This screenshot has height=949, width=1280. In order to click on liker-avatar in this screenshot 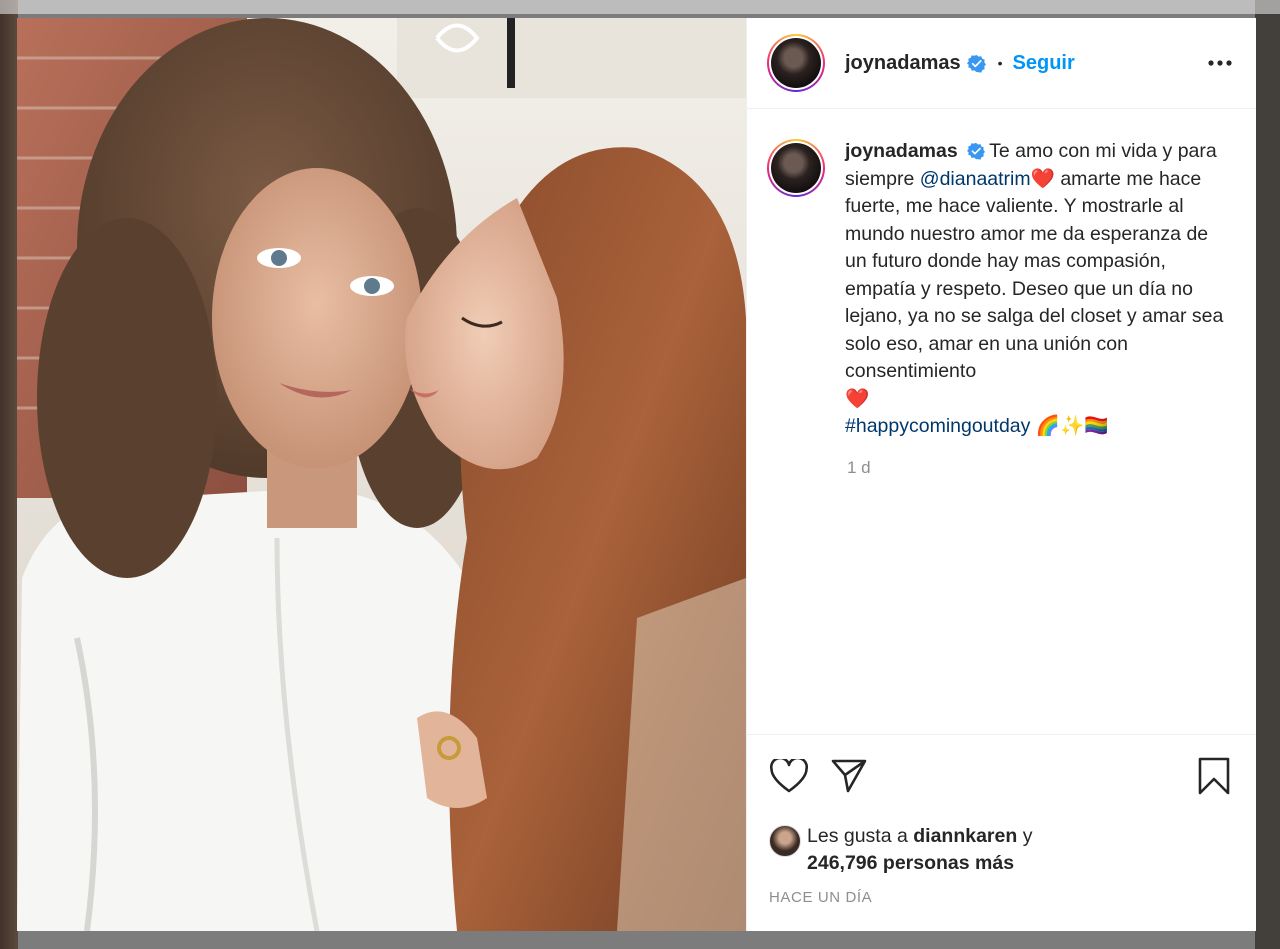, I will do `click(785, 841)`.